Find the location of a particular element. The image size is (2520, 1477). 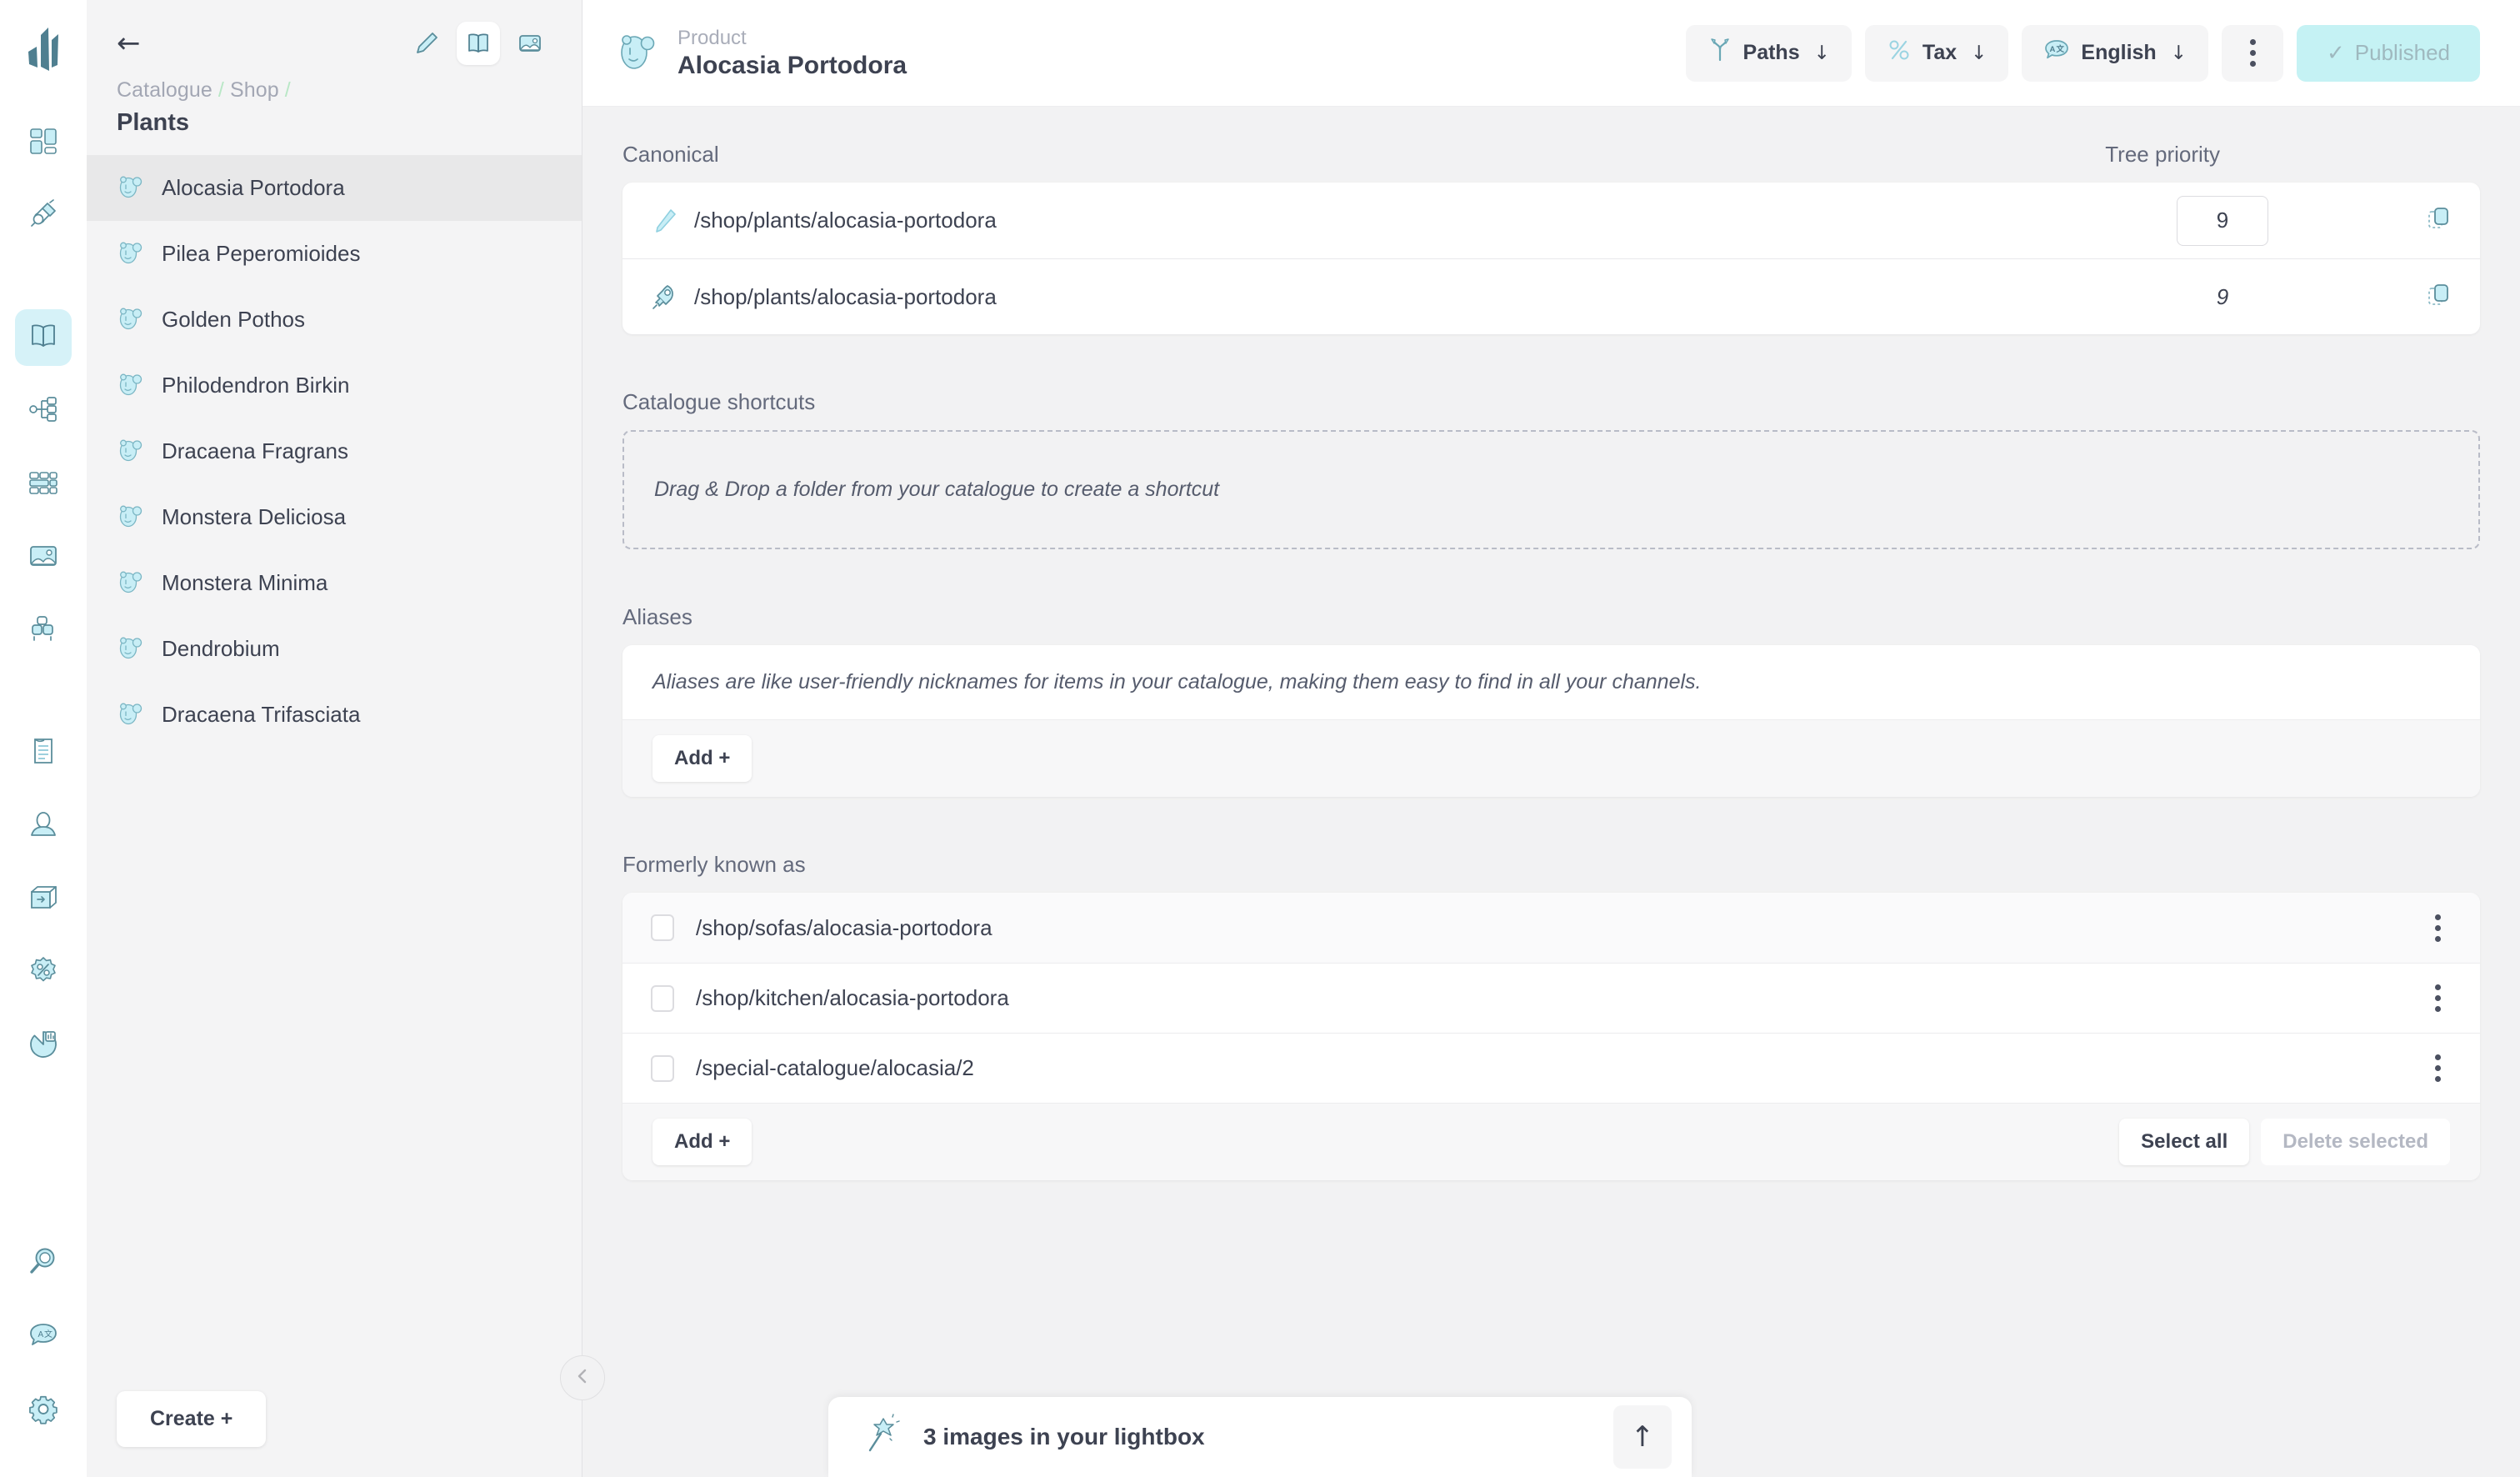

gear-icon is located at coordinates (43, 1411).